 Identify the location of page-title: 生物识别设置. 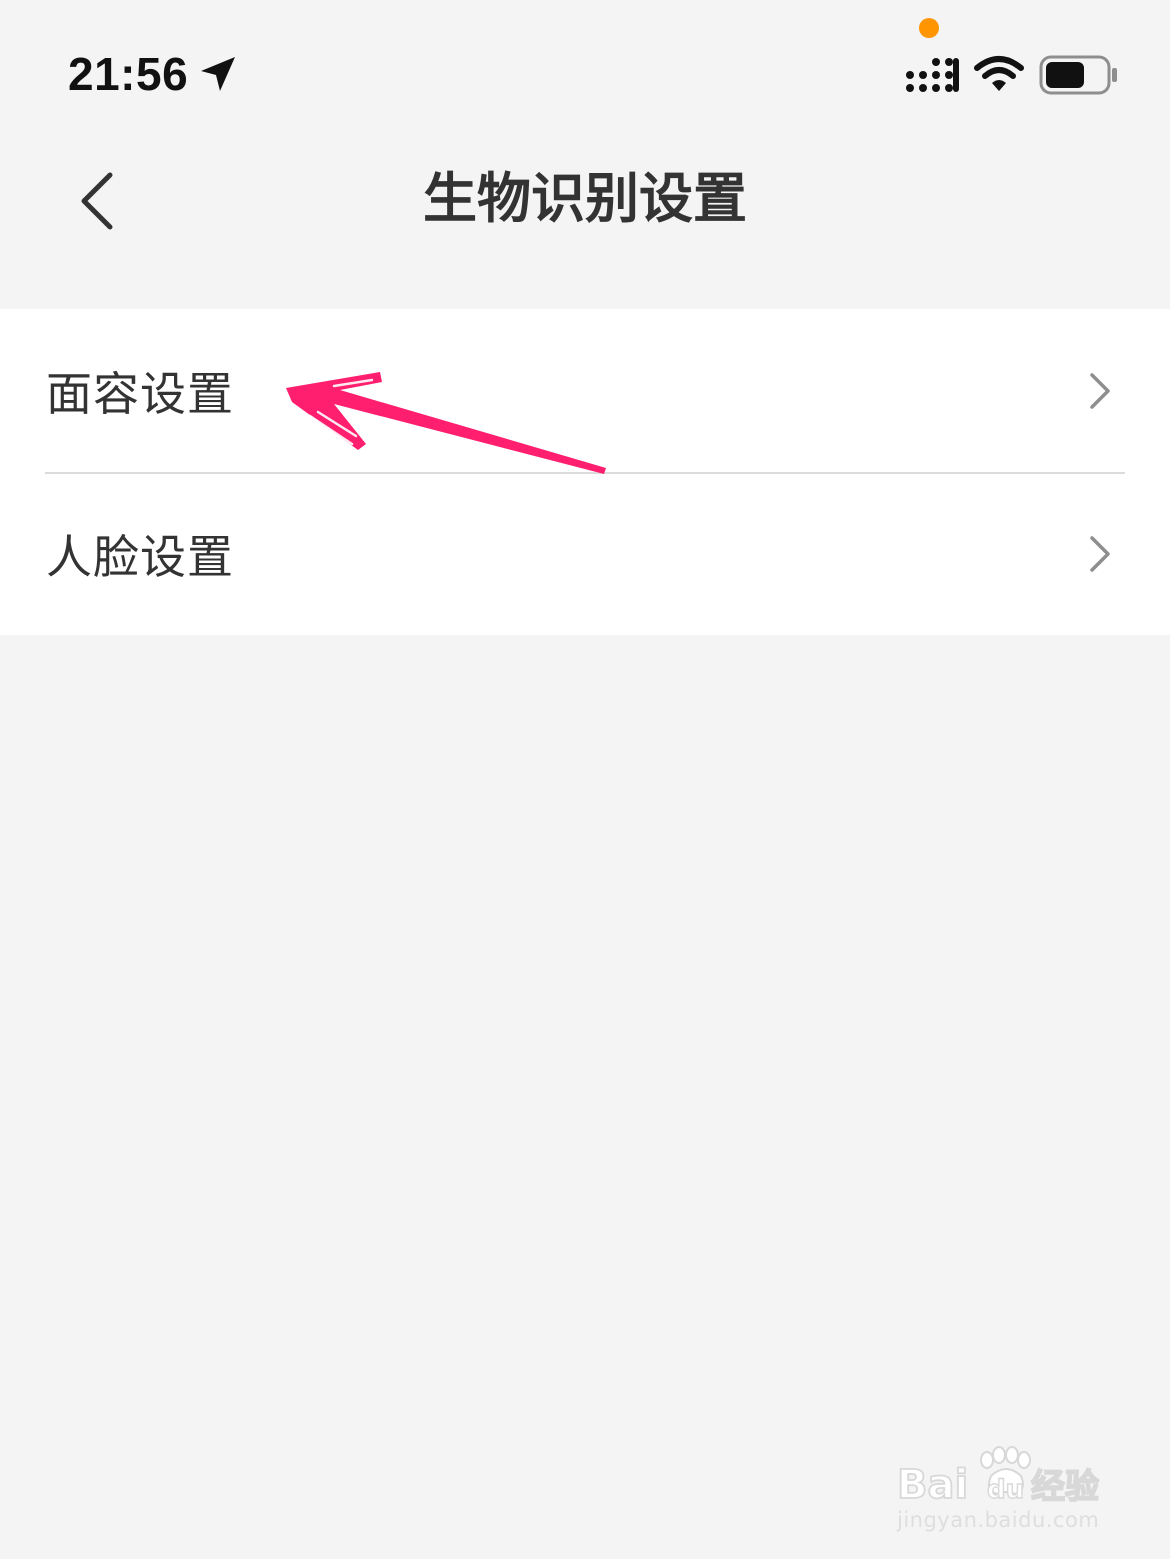
(585, 198).